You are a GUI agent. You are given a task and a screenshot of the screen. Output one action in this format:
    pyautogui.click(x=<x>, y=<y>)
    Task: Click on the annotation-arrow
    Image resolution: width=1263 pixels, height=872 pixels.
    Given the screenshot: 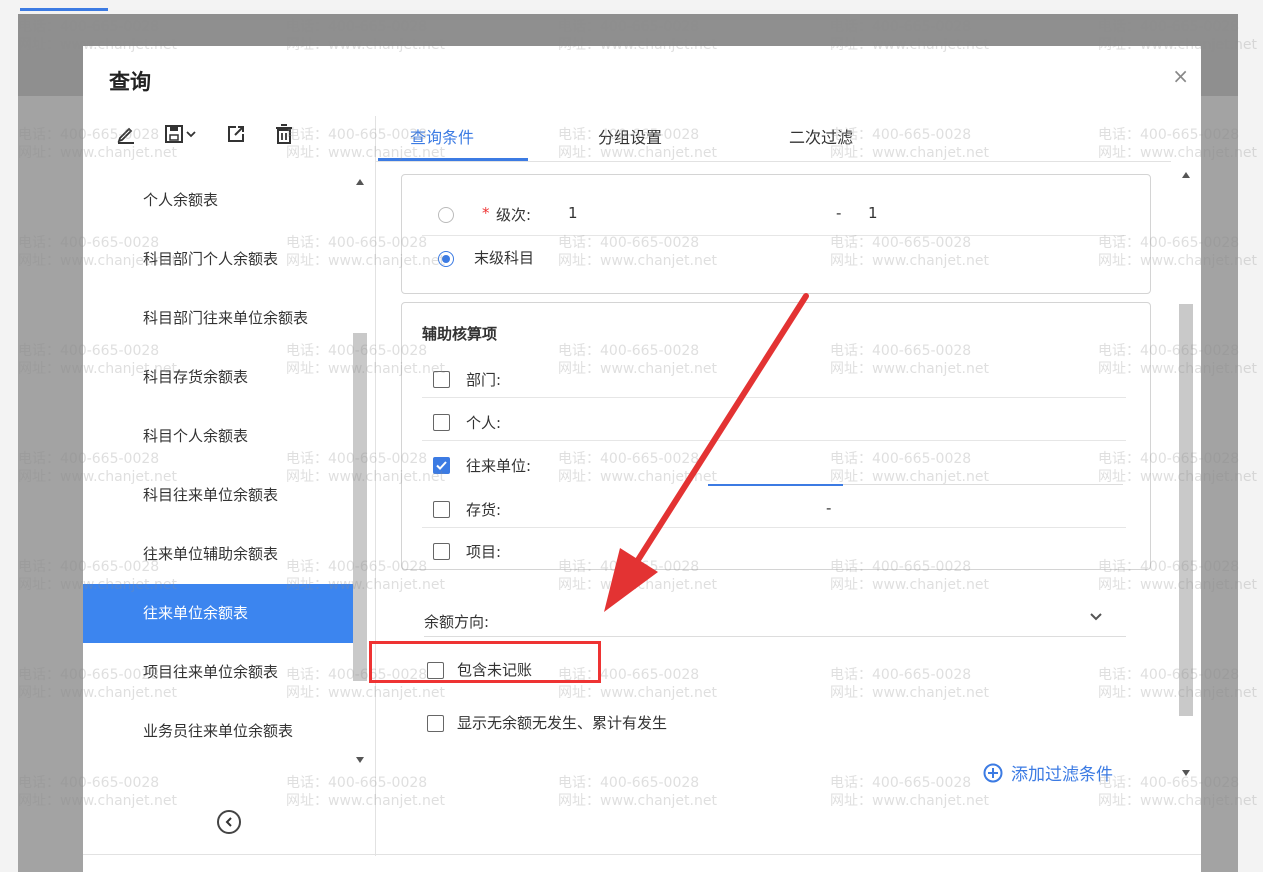 What is the action you would take?
    pyautogui.click(x=706, y=452)
    